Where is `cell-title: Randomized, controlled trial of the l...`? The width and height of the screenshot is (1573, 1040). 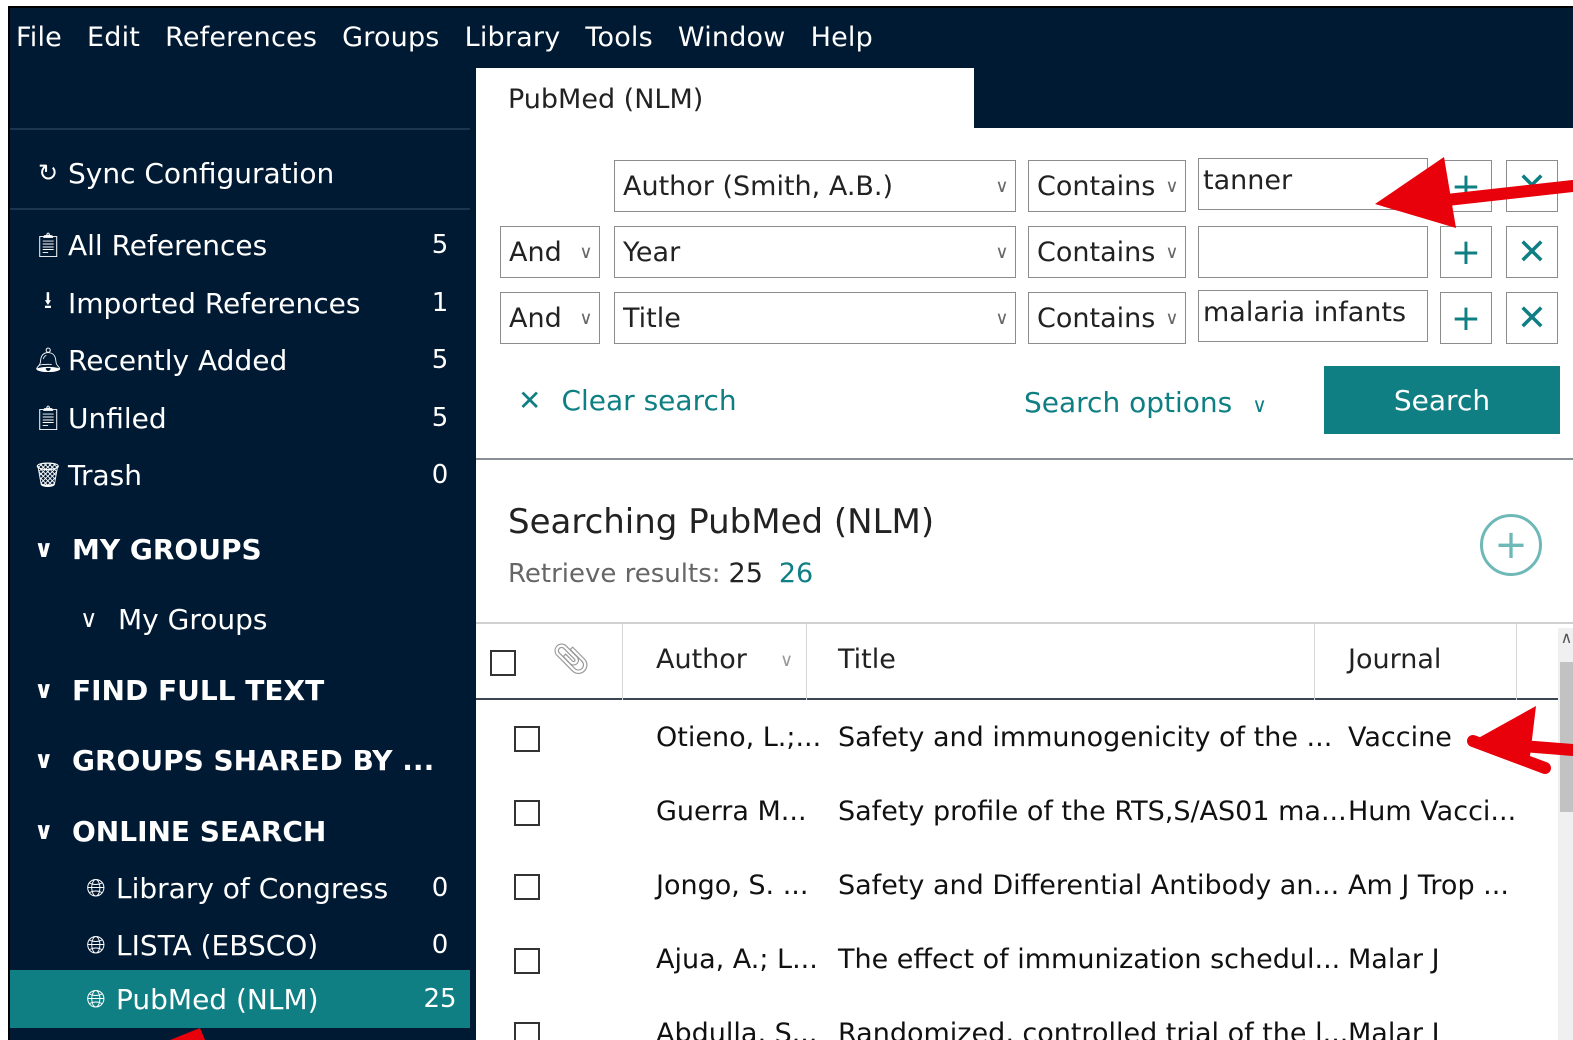 cell-title: Randomized, controlled trial of the l... is located at coordinates (1093, 1029).